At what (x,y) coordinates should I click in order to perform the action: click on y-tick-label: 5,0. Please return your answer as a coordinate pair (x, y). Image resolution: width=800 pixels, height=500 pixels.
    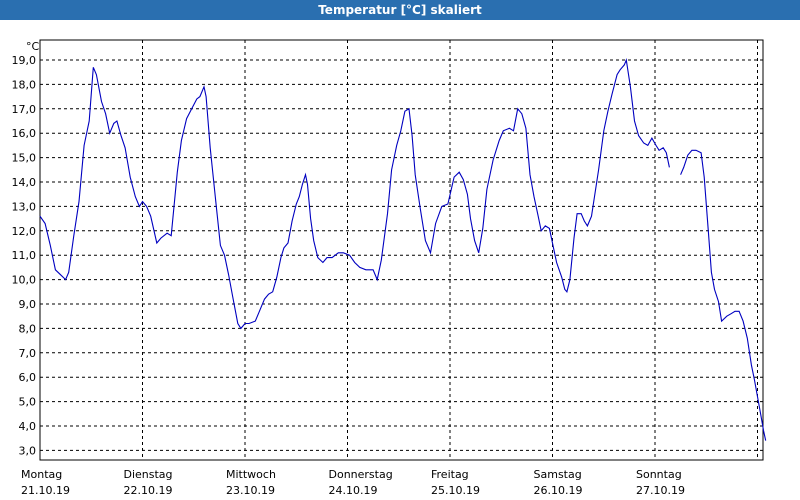
    Looking at the image, I should click on (28, 402).